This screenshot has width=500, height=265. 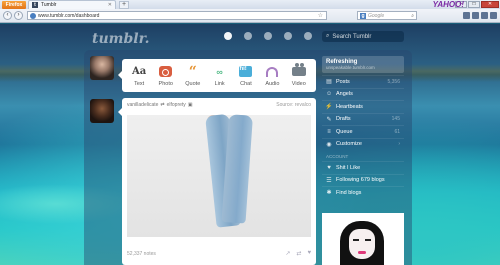 I want to click on explore-icon, so click(x=248, y=36).